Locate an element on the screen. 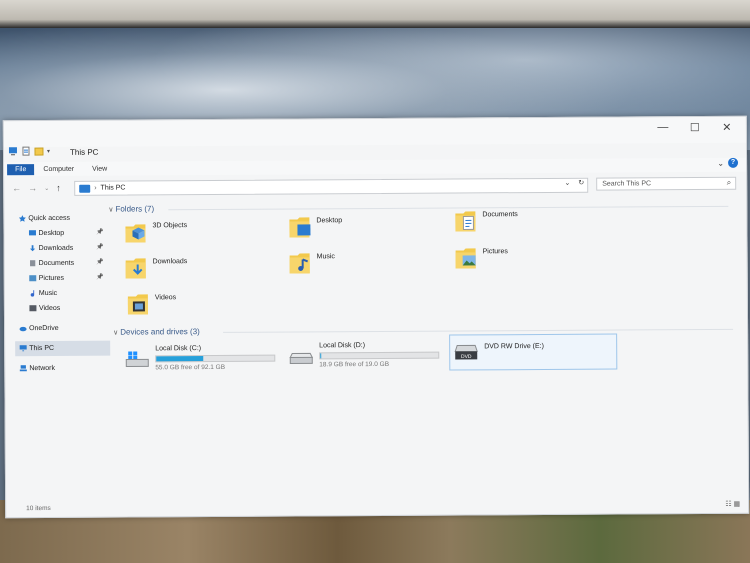  address-buttons: ⌄ ↻ is located at coordinates (574, 183).